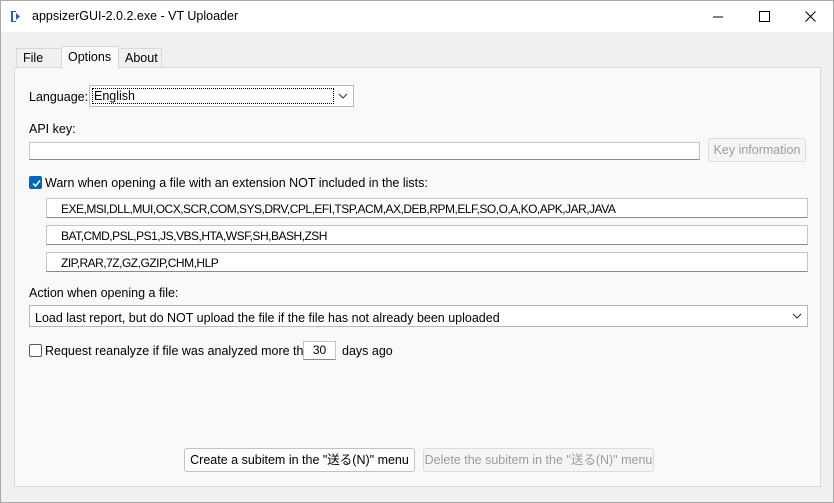 The width and height of the screenshot is (834, 503). What do you see at coordinates (213, 96) in the screenshot?
I see `language-value: English` at bounding box center [213, 96].